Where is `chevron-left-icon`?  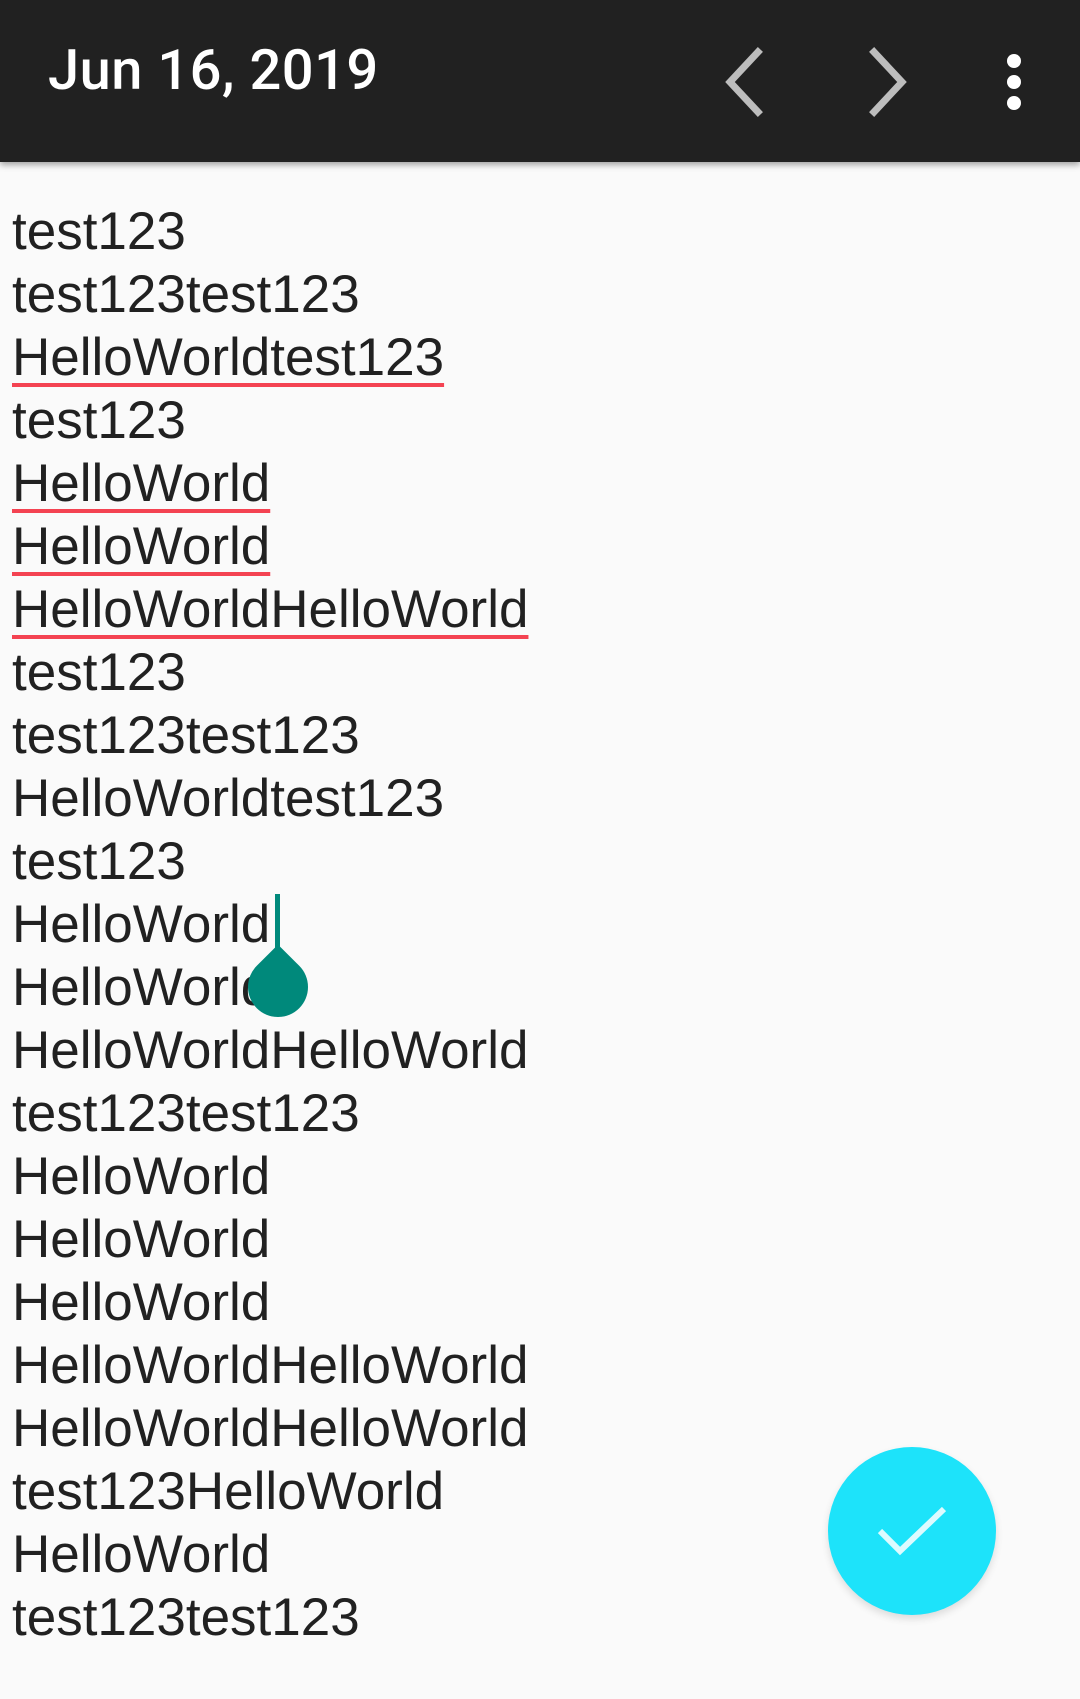
chevron-left-icon is located at coordinates (744, 82).